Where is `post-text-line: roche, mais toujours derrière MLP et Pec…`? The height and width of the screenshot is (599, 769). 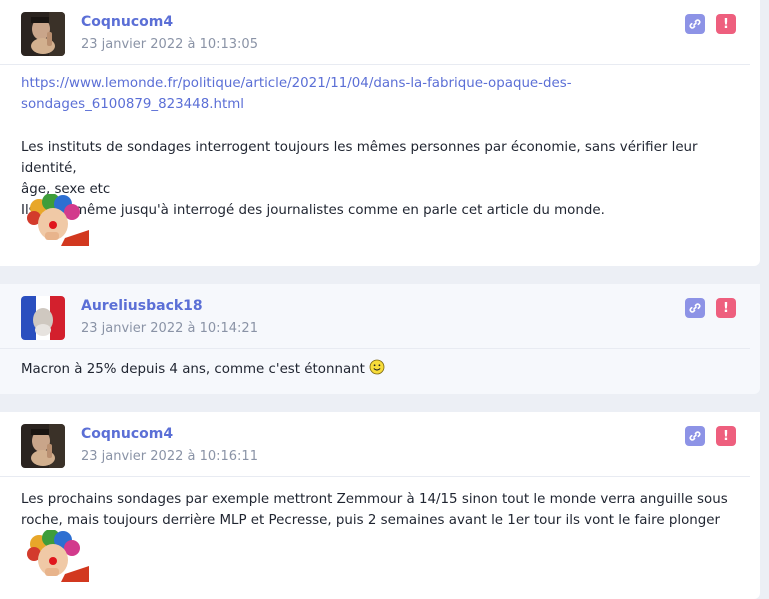 post-text-line: roche, mais toujours derrière MLP et Pec… is located at coordinates (370, 520).